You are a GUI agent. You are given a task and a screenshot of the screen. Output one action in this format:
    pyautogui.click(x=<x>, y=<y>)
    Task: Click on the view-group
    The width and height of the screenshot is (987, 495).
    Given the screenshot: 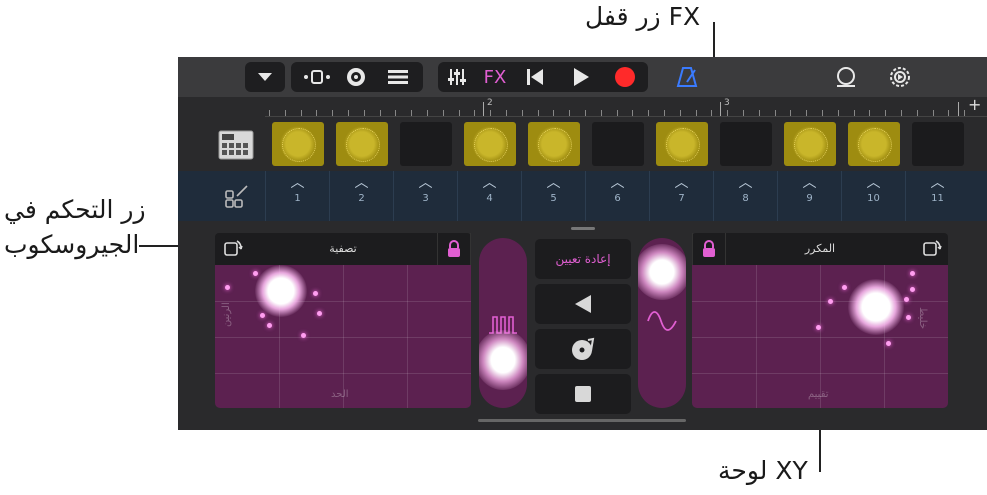 What is the action you would take?
    pyautogui.click(x=265, y=77)
    